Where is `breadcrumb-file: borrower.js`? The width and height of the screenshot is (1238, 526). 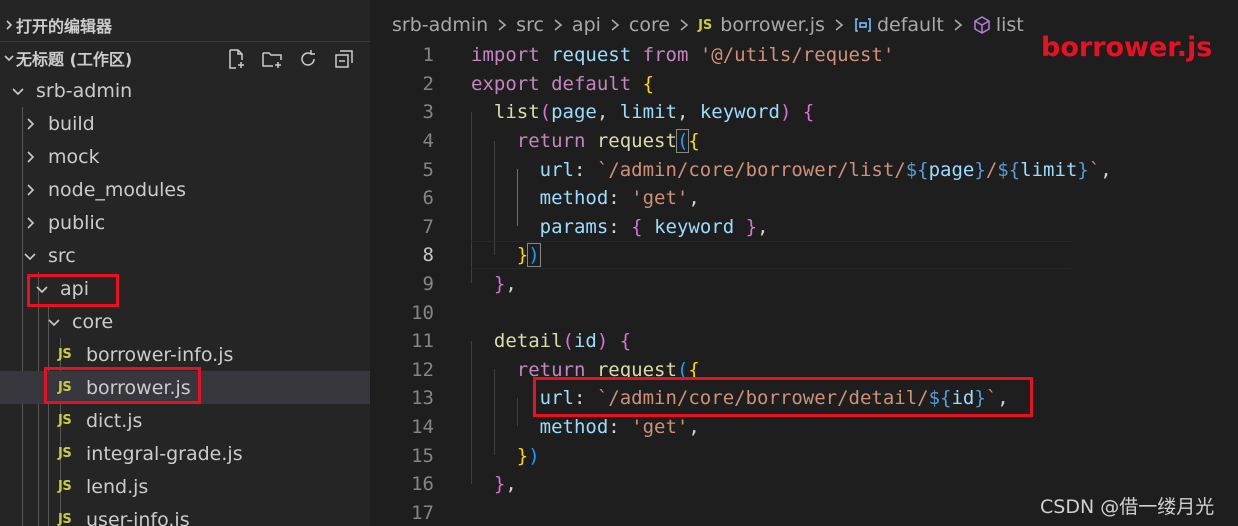
breadcrumb-file: borrower.js is located at coordinates (772, 25).